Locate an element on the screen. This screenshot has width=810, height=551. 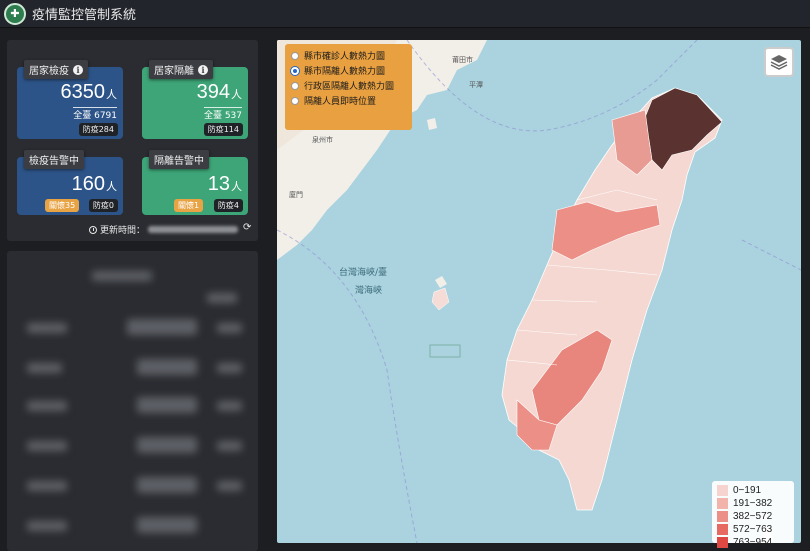
home-quarantine-value: 6350人 is located at coordinates (89, 92).